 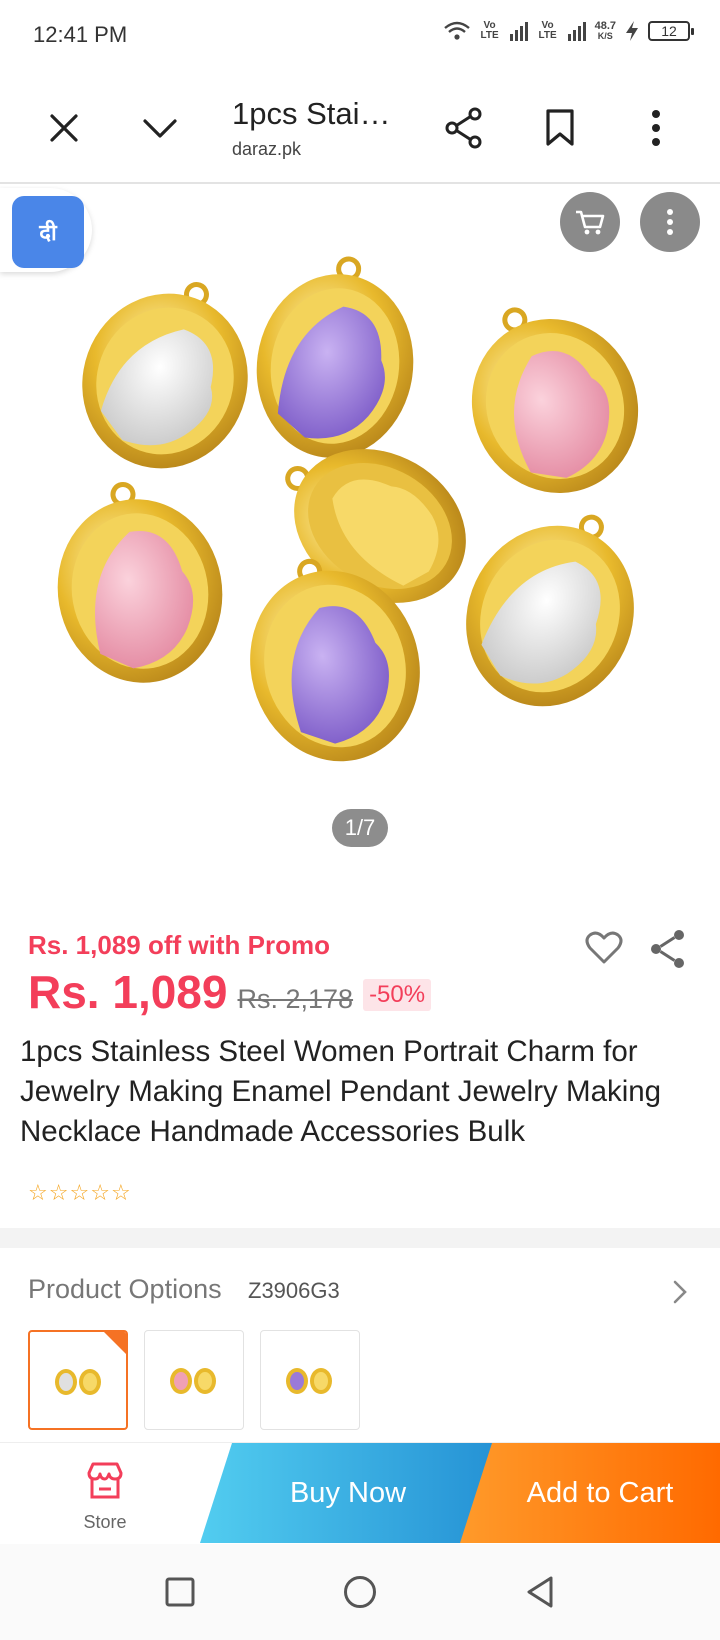 I want to click on circle-icon, so click(x=360, y=1592).